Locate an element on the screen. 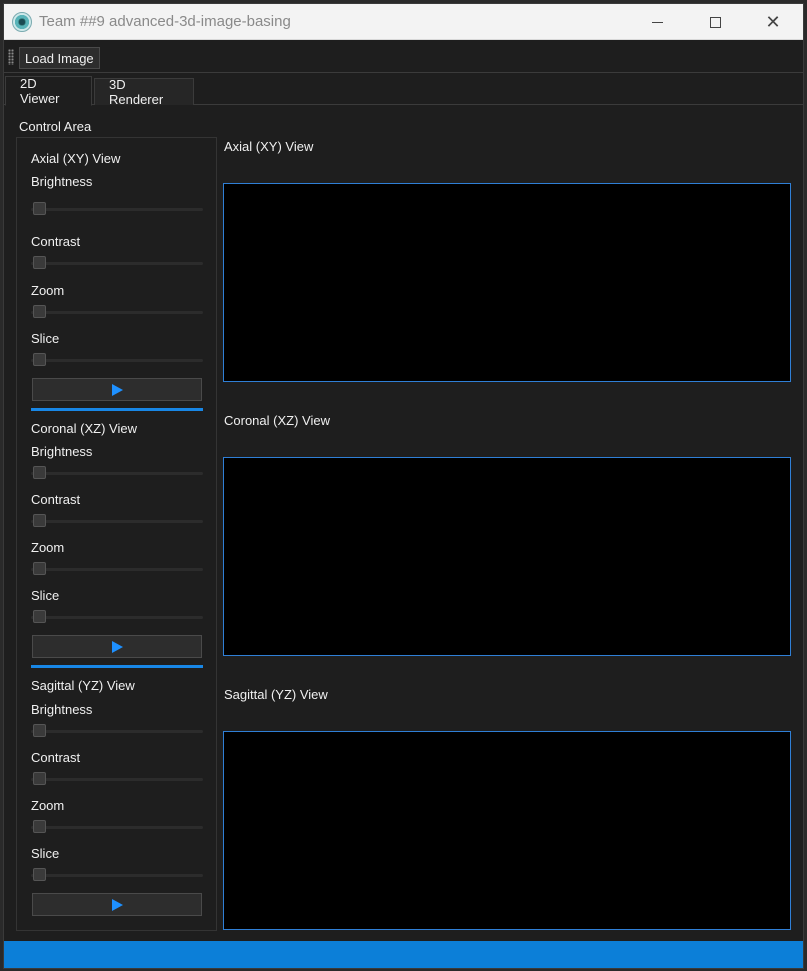  axial-zoom-slider is located at coordinates (117, 312).